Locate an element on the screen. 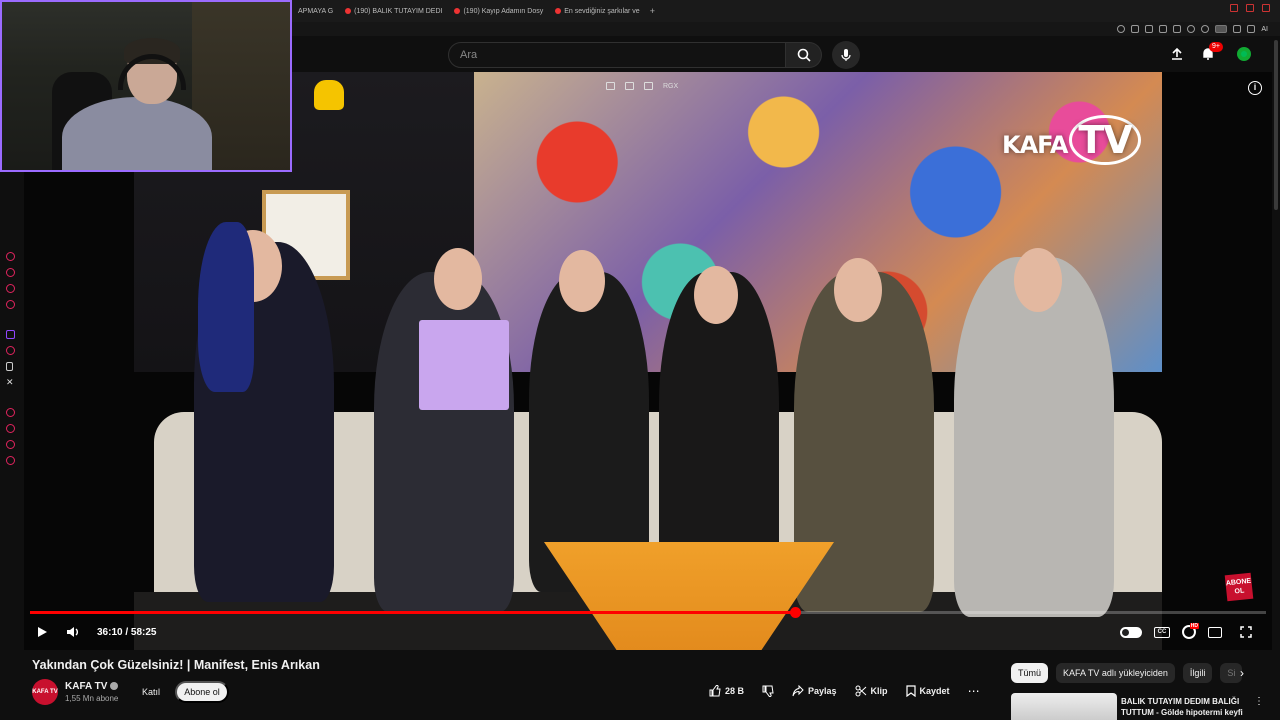 The width and height of the screenshot is (1280, 720). tab-label: APMAYA G is located at coordinates (316, 11).